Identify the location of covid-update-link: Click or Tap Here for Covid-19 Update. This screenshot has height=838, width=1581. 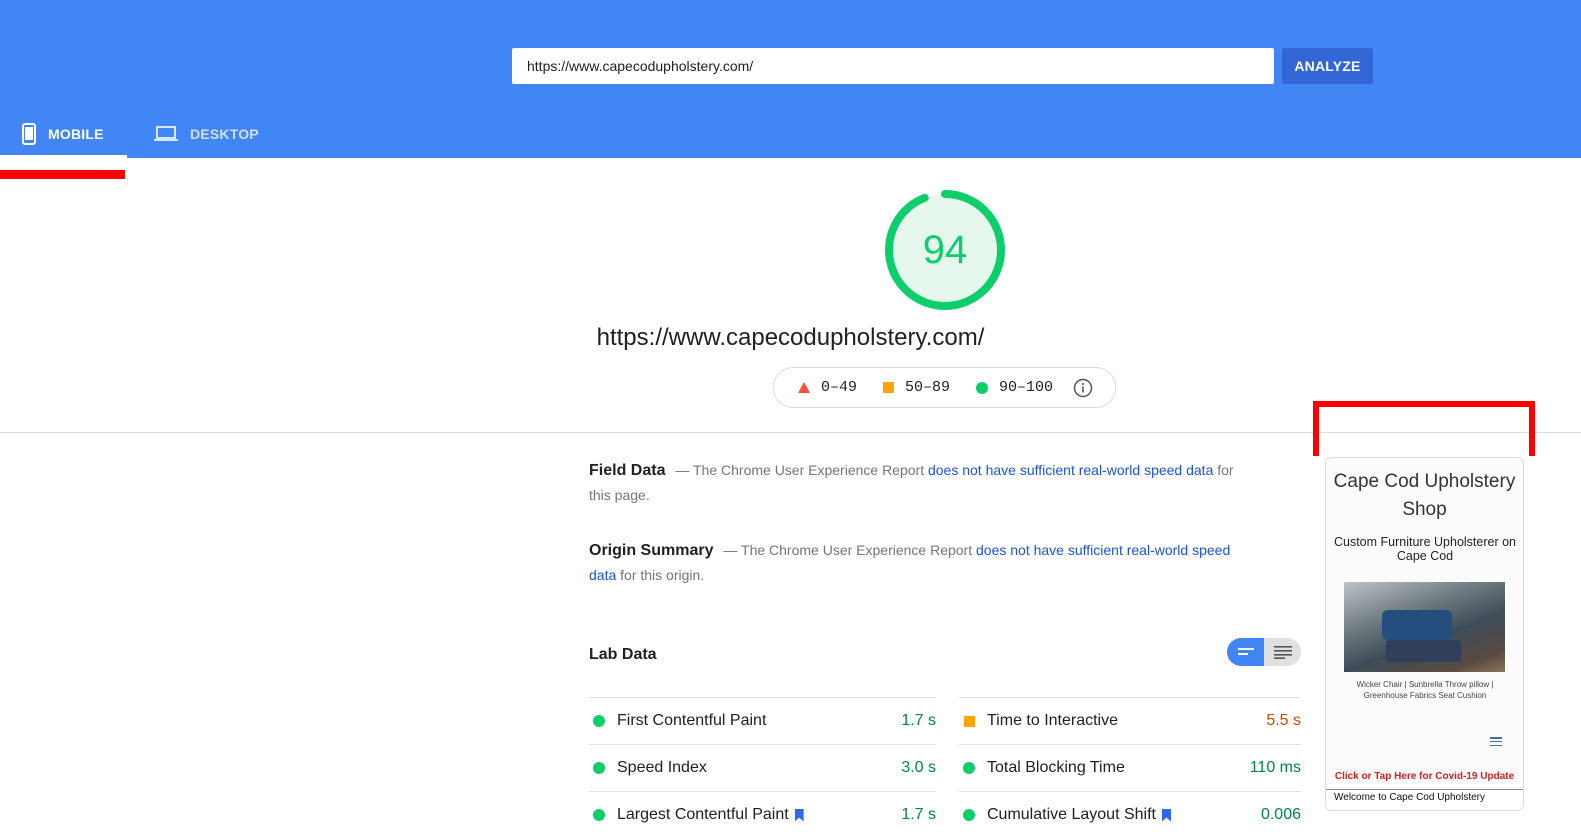
(1424, 776).